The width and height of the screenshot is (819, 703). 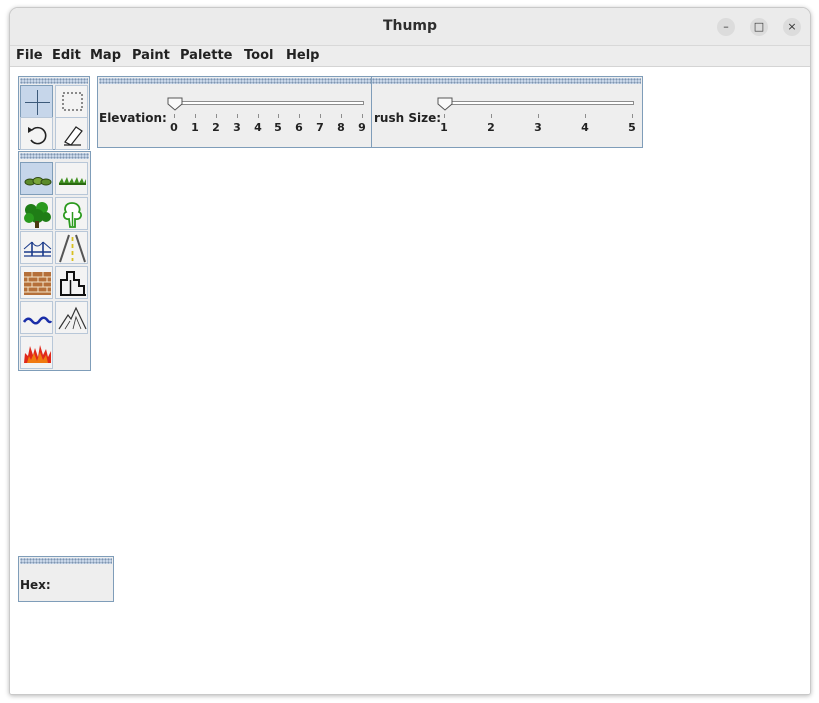 I want to click on brush-size-tick-label: 5, so click(x=632, y=127).